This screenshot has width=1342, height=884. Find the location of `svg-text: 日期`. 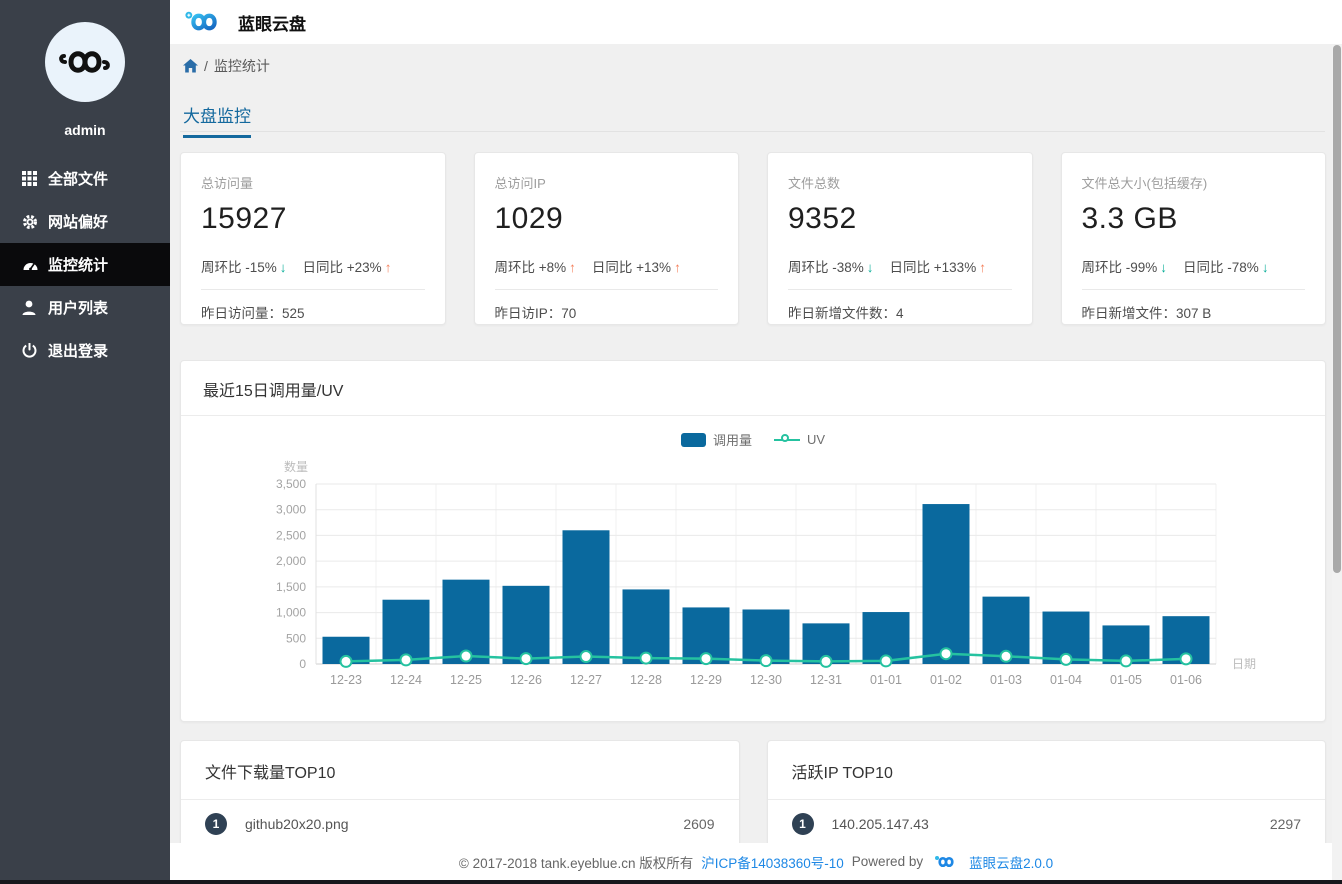

svg-text: 日期 is located at coordinates (1244, 664).